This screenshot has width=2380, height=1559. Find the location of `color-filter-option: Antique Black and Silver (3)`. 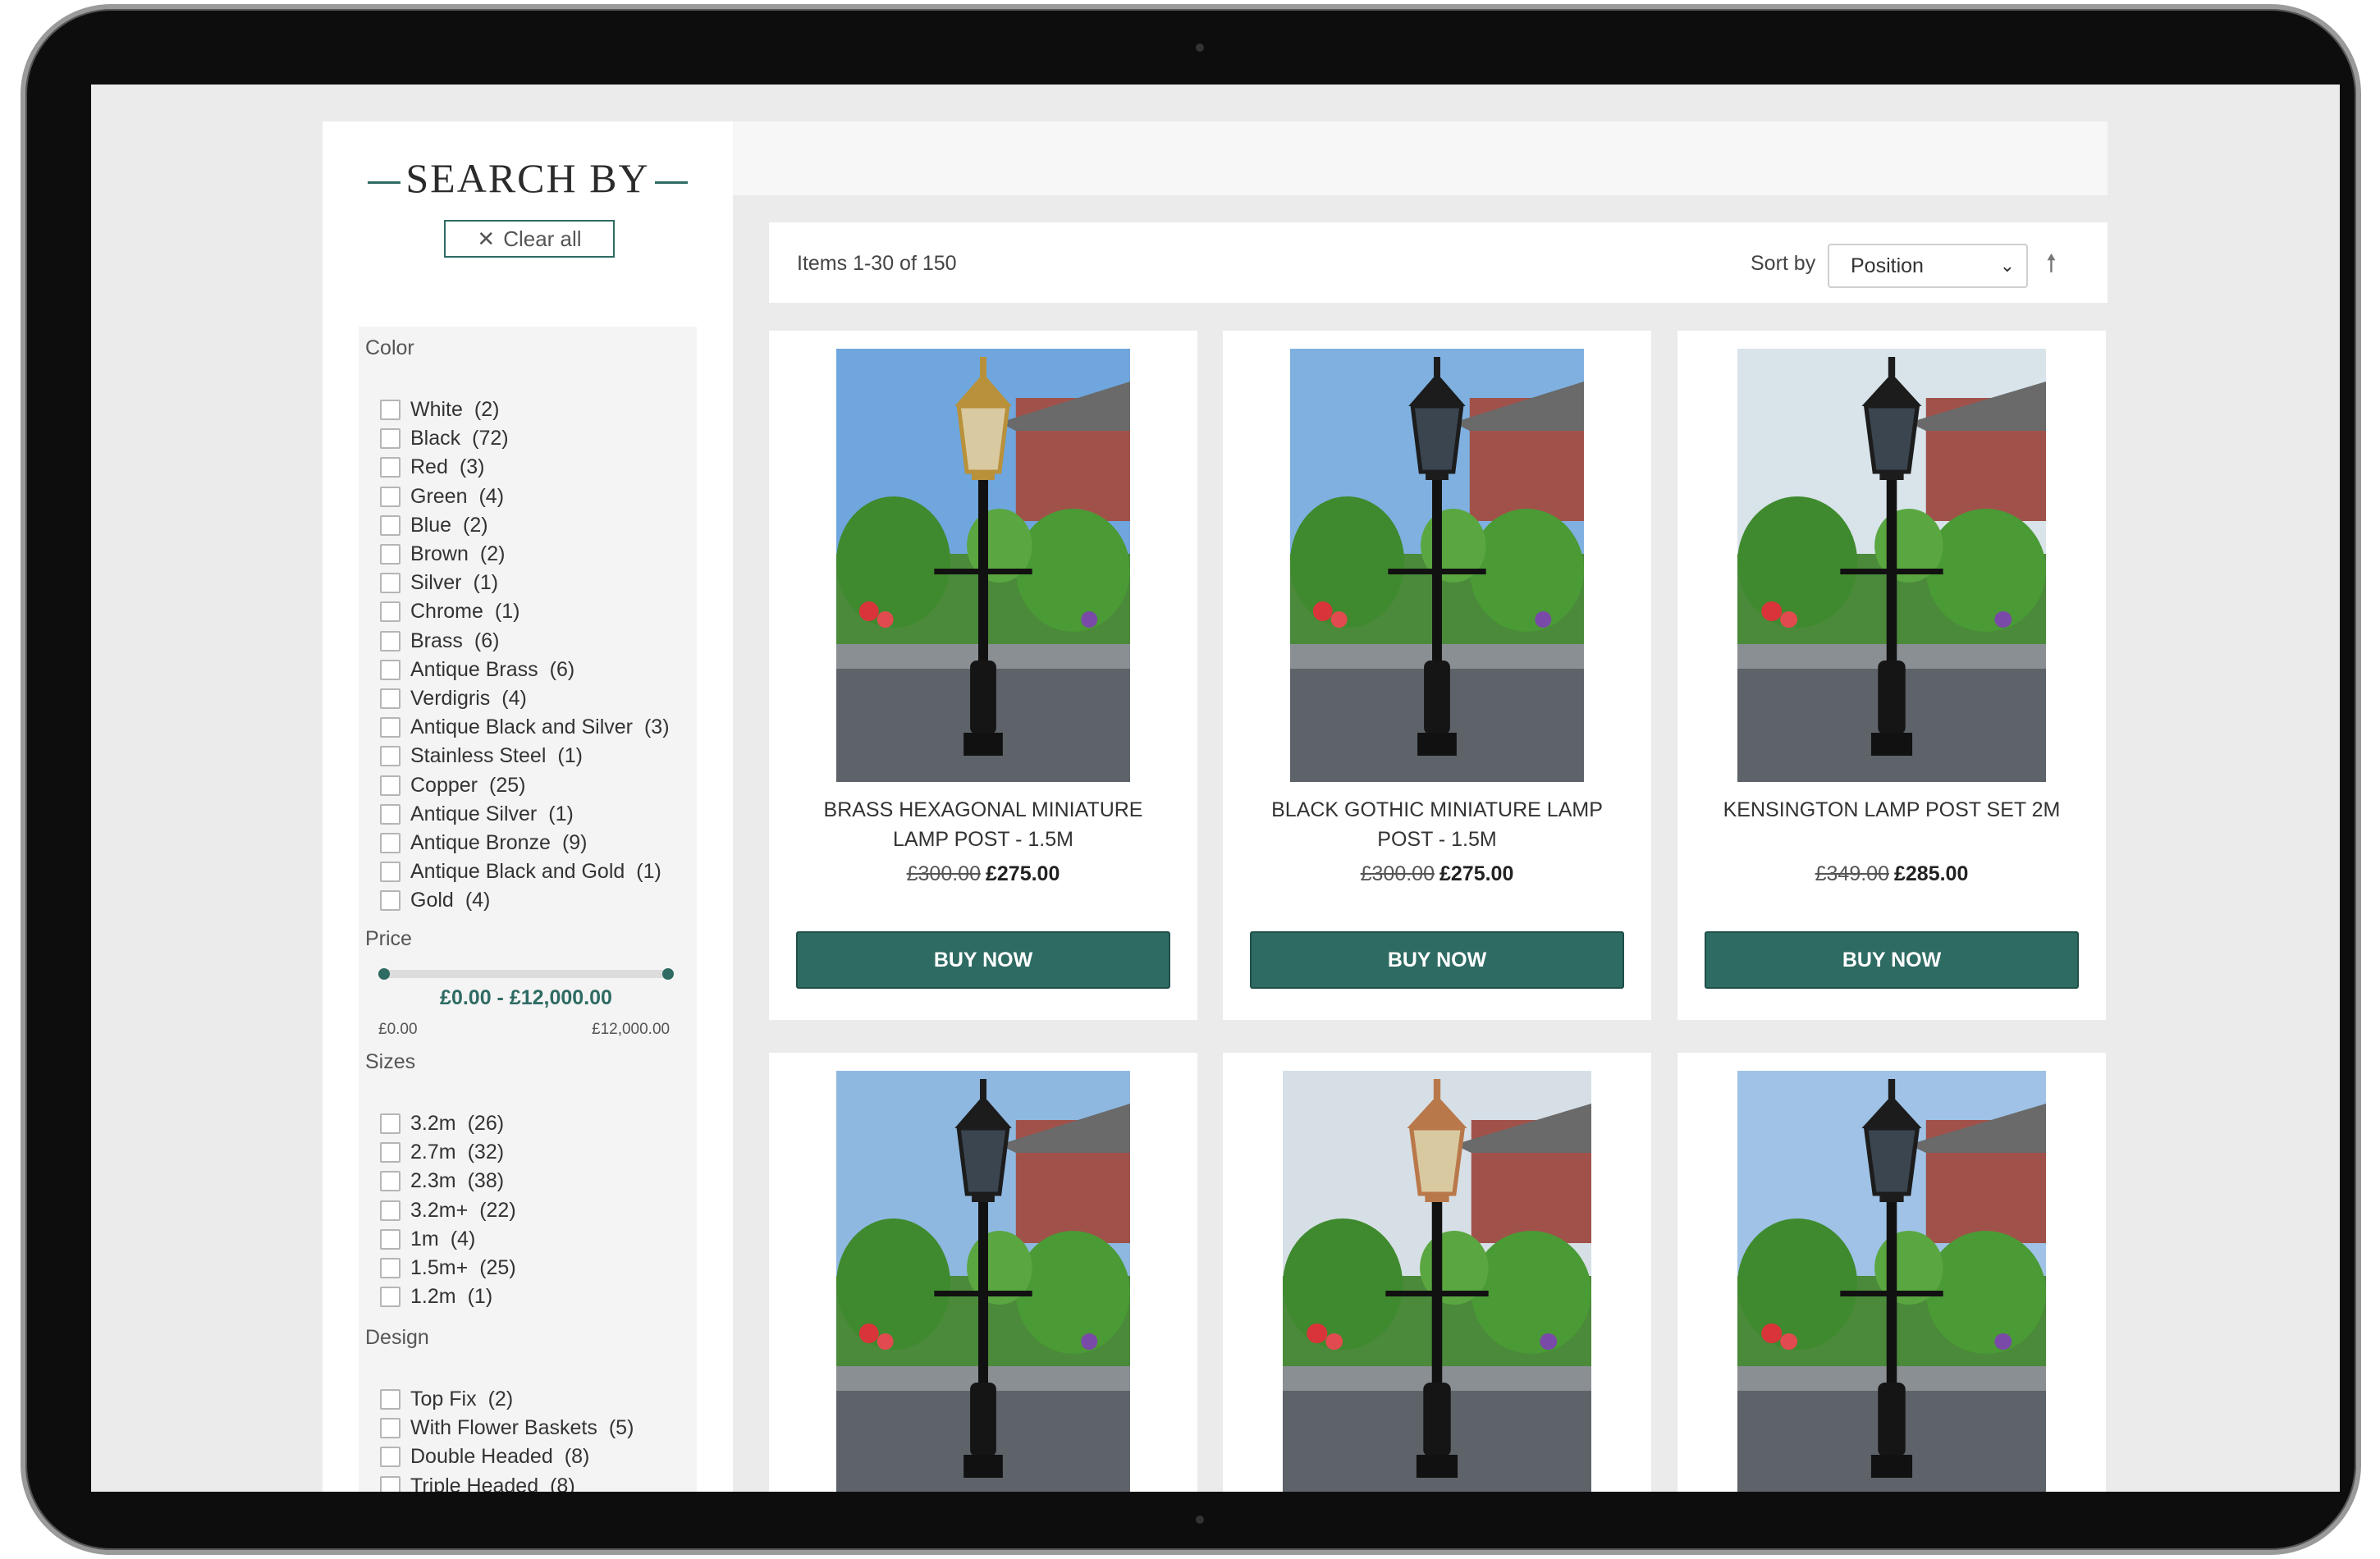

color-filter-option: Antique Black and Silver (3) is located at coordinates (525, 727).